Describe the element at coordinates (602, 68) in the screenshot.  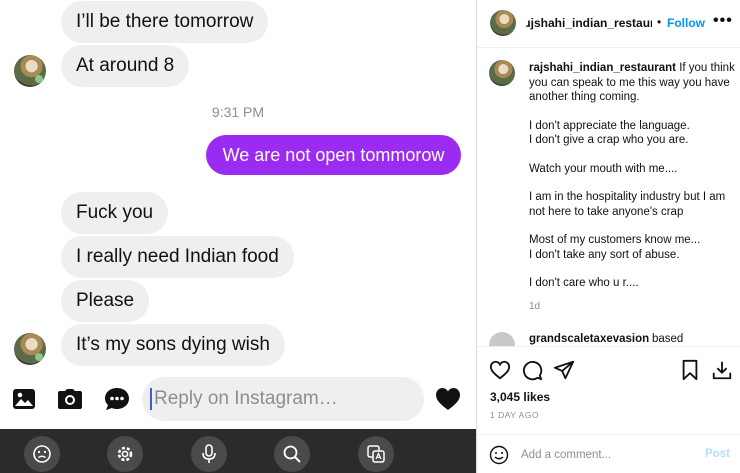
I see `caption-username: rajshahi_indian_restaurant` at that location.